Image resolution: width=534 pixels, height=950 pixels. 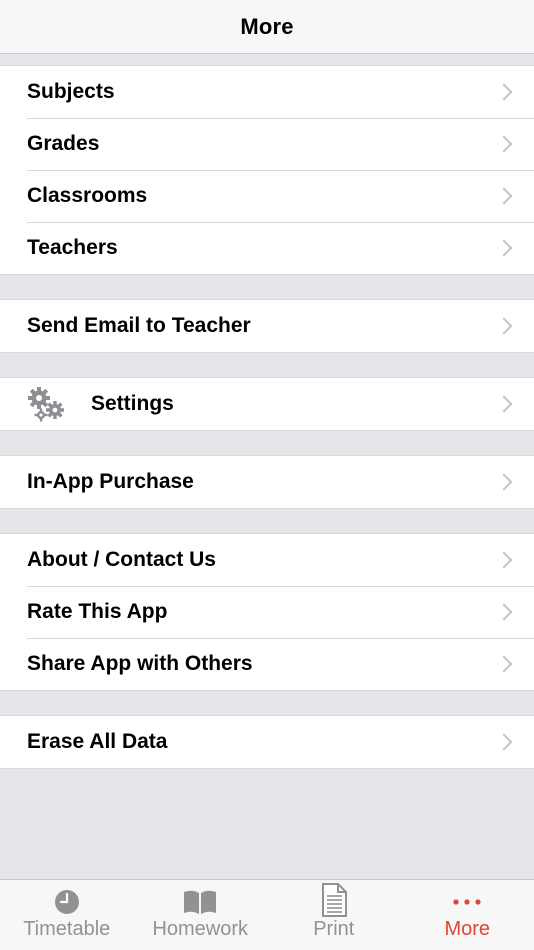 What do you see at coordinates (140, 663) in the screenshot?
I see `row-label: Share App with Others` at bounding box center [140, 663].